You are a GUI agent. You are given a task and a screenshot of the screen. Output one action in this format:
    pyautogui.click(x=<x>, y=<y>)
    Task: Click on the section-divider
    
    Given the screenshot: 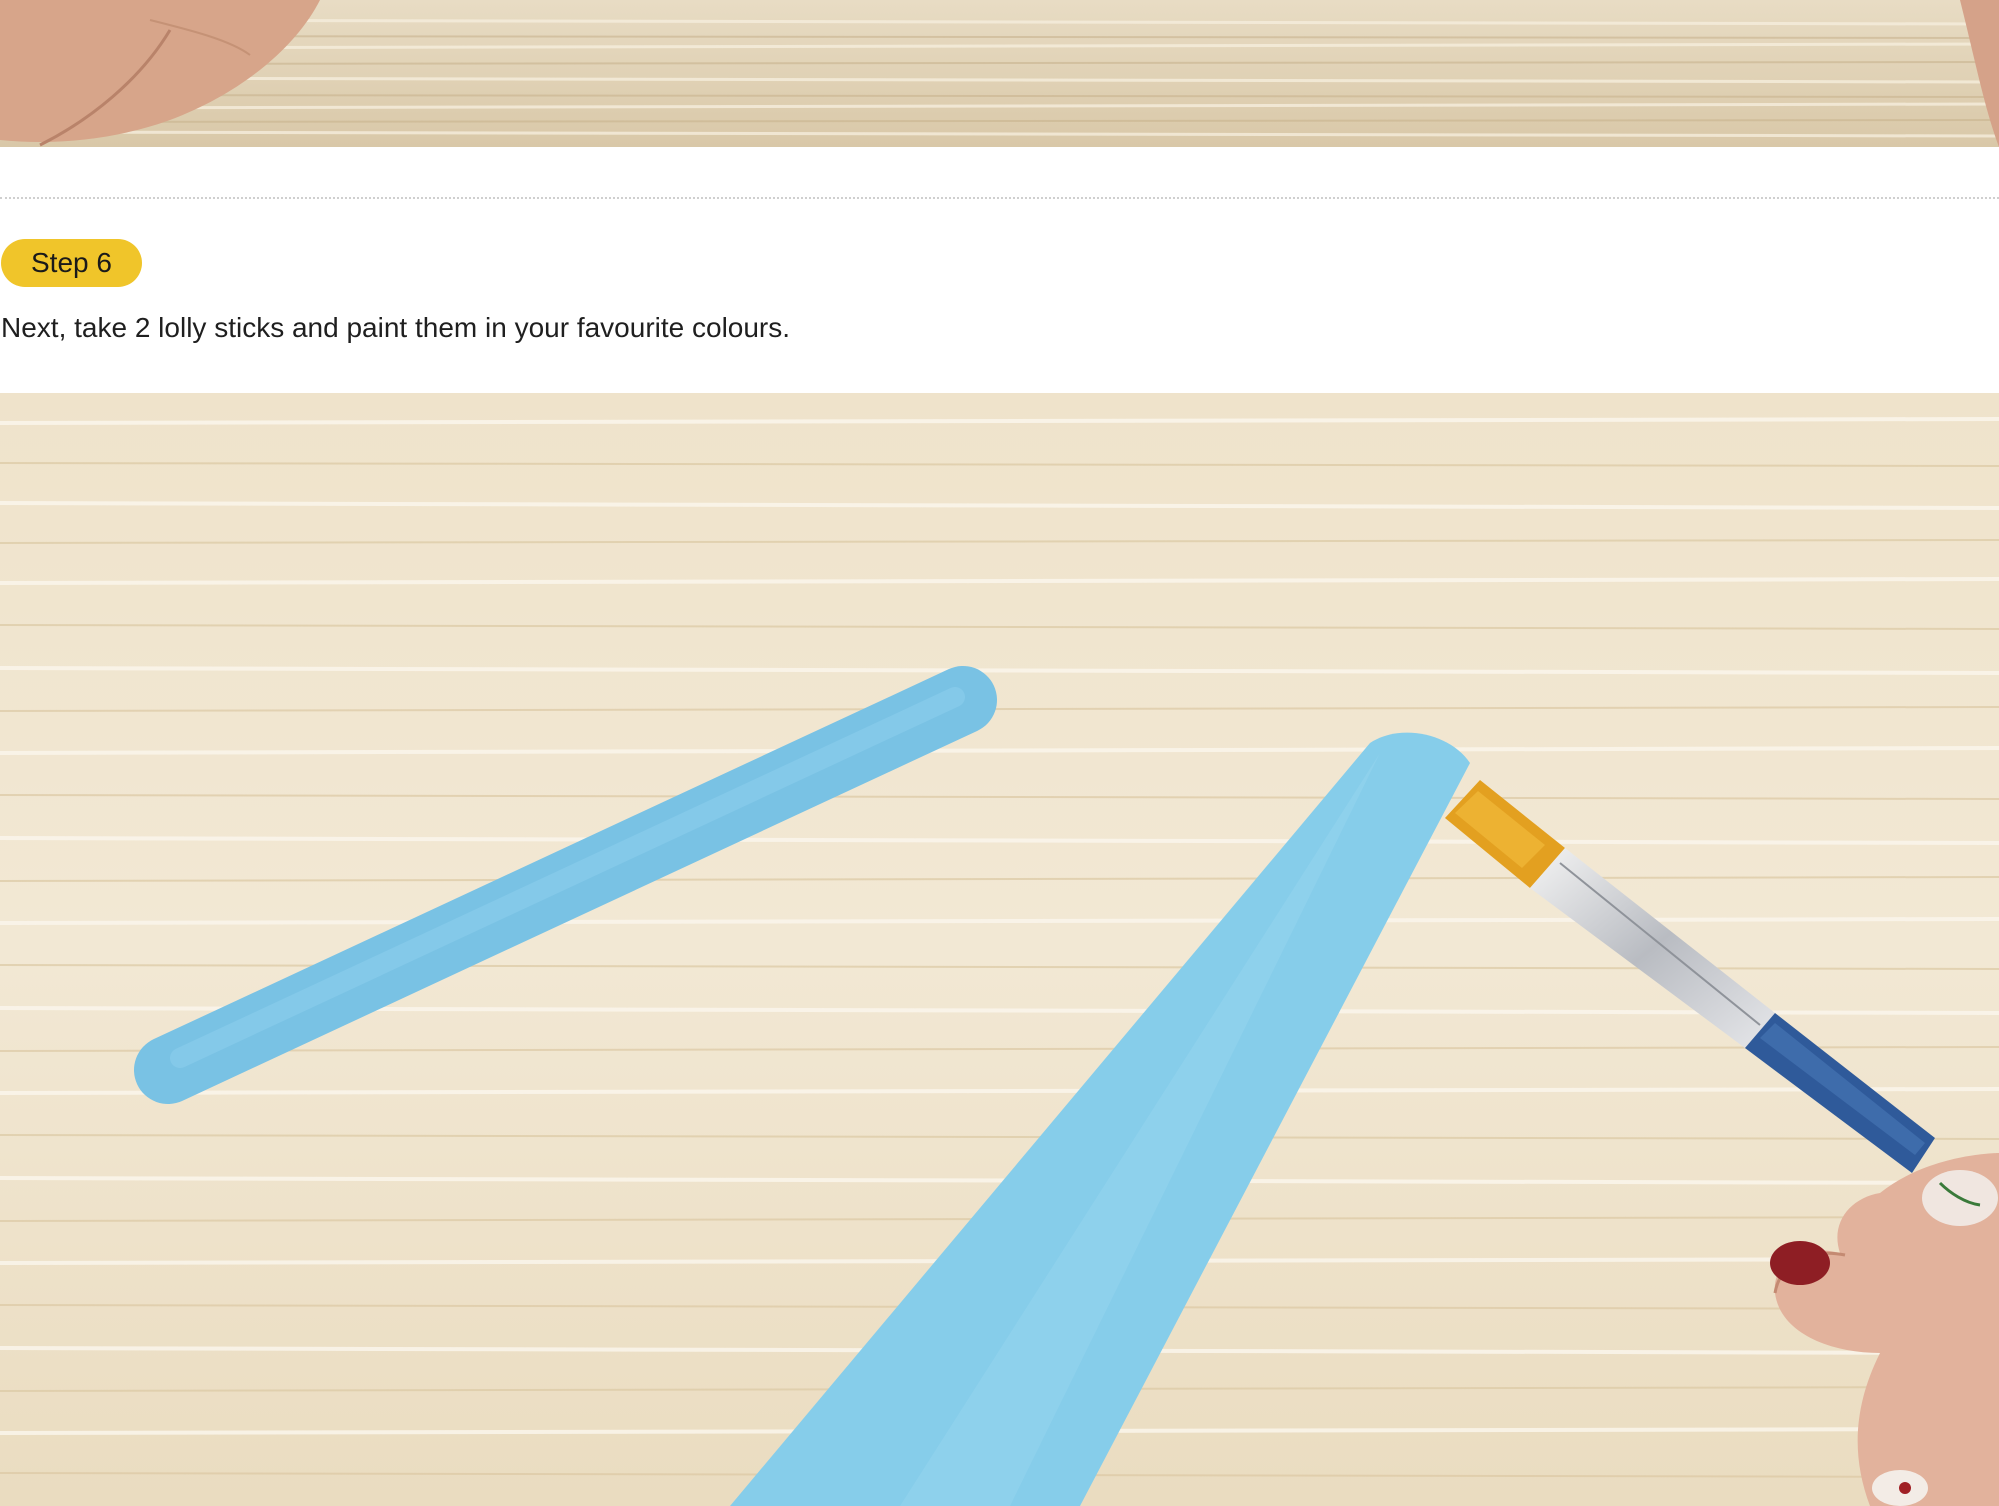 What is the action you would take?
    pyautogui.click(x=999, y=198)
    